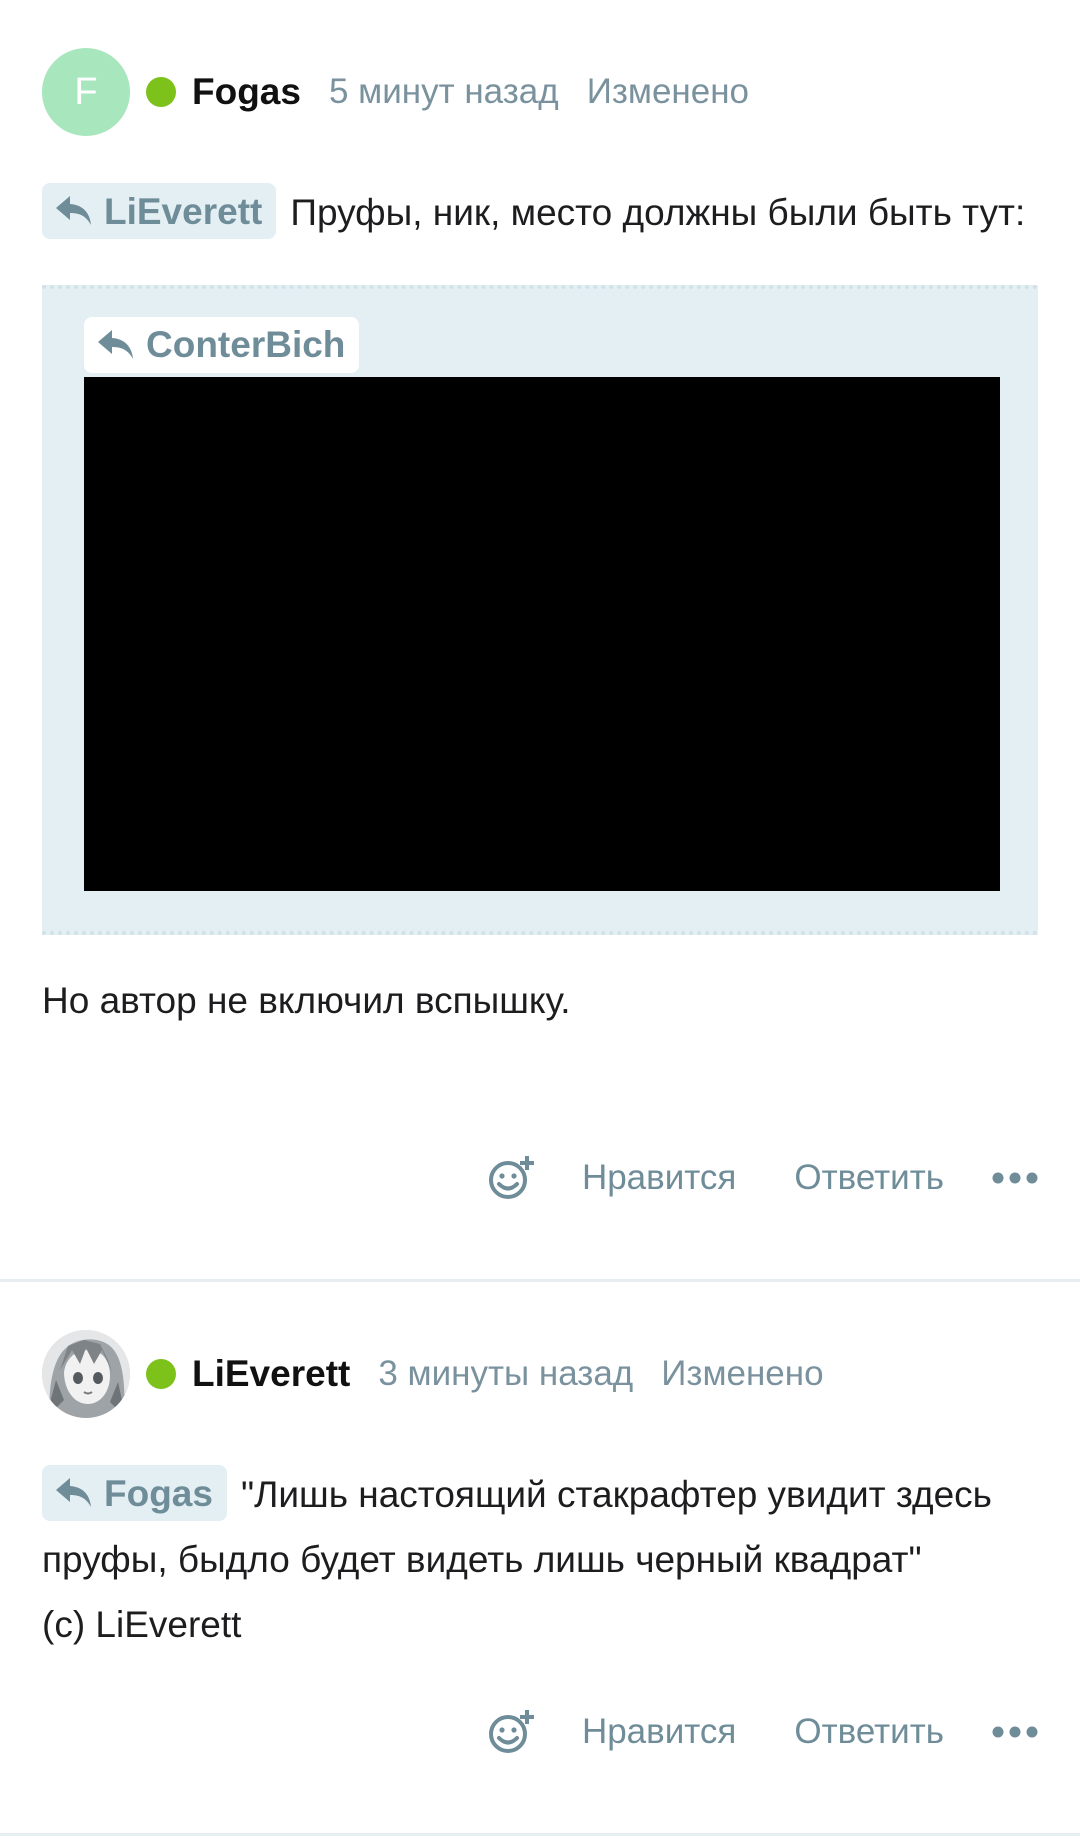 The width and height of the screenshot is (1080, 1839). What do you see at coordinates (444, 92) in the screenshot?
I see `timestamp: 5 минут назад` at bounding box center [444, 92].